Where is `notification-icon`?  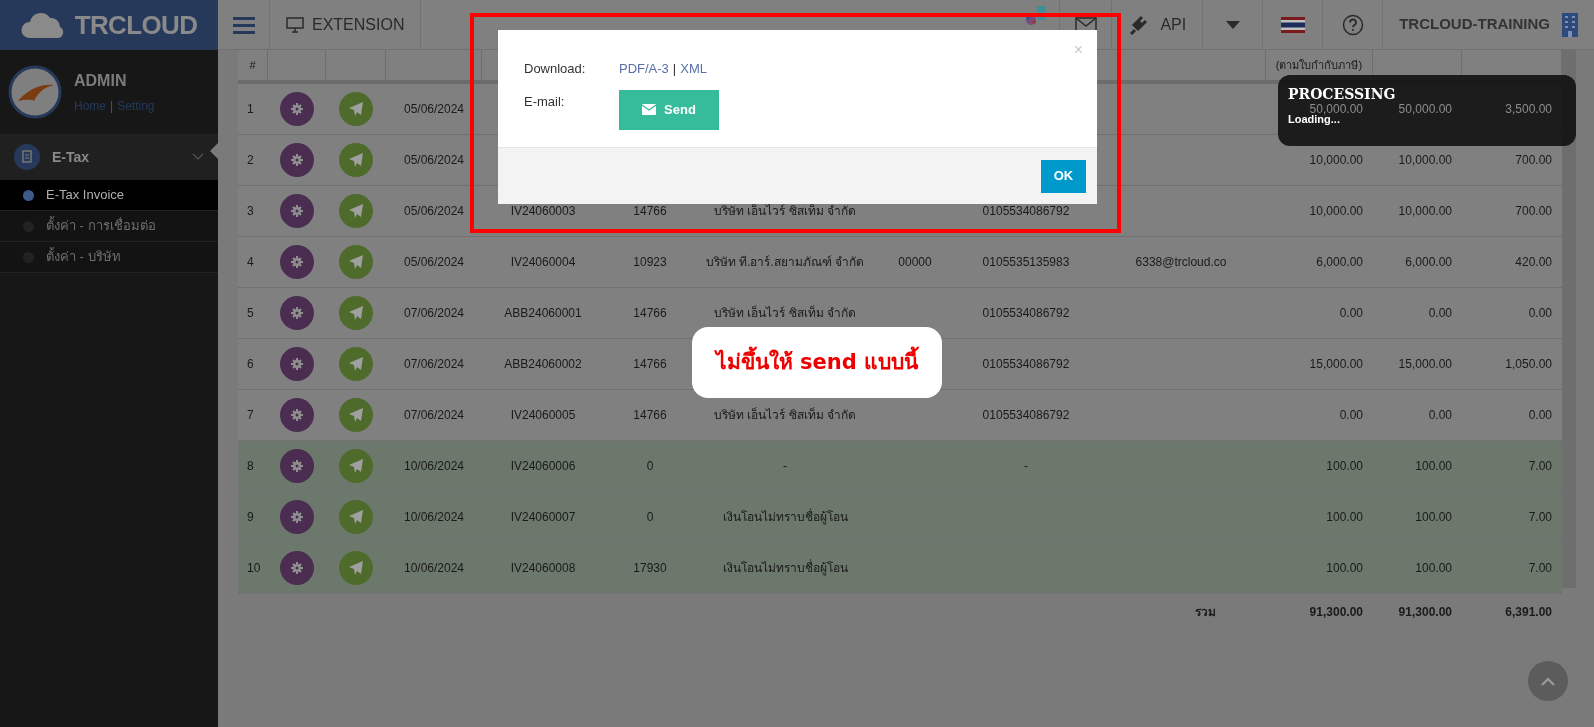 notification-icon is located at coordinates (1036, 16).